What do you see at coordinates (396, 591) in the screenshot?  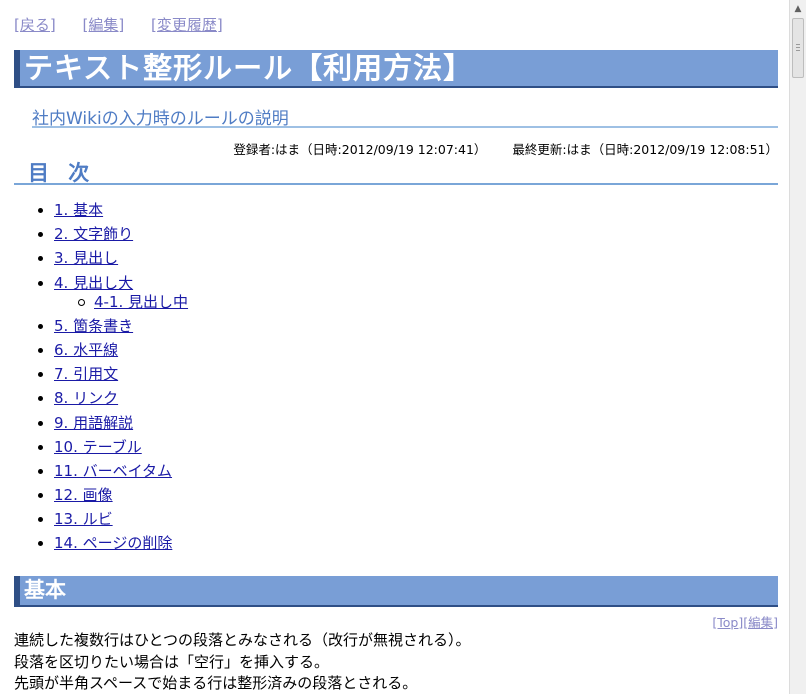 I see `section-heading-basic: 基本` at bounding box center [396, 591].